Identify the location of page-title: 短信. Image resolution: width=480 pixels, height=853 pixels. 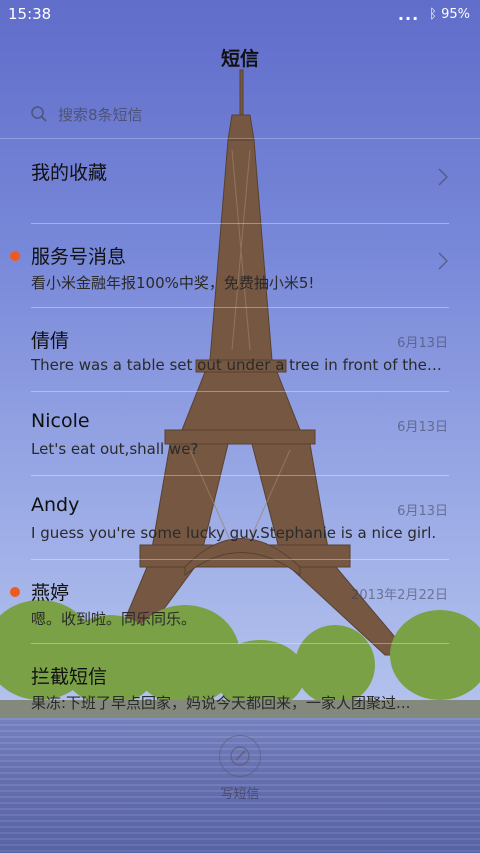
(239, 59).